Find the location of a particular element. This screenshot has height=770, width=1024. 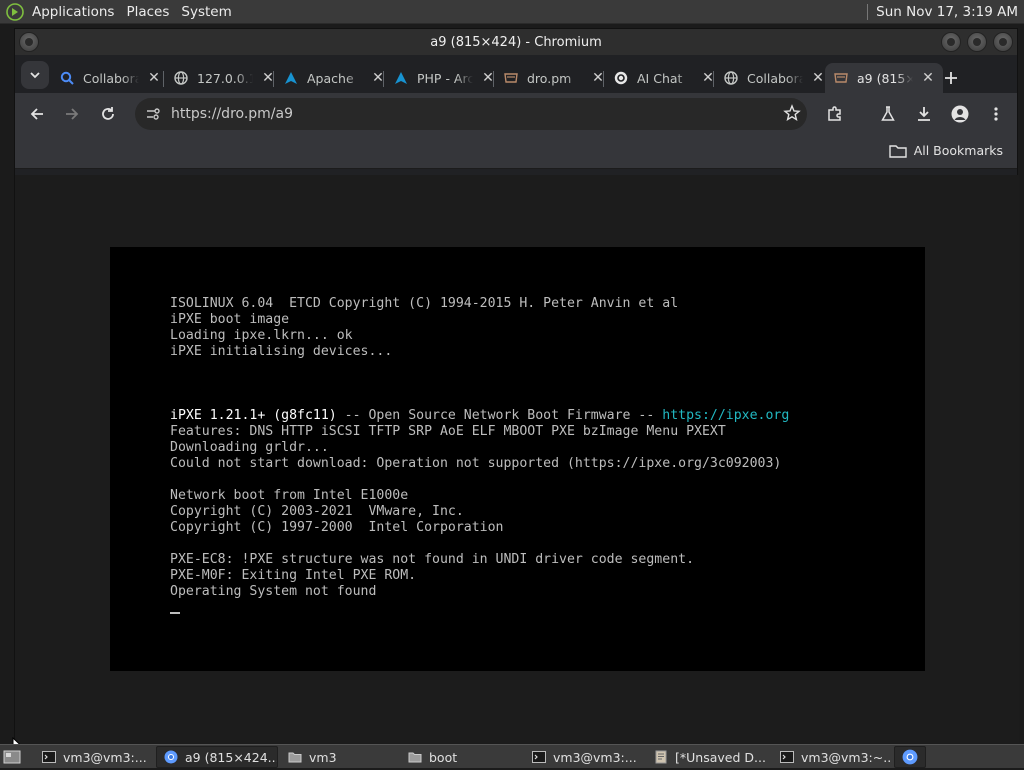

taskbar-item-boot-folder: boot is located at coordinates (460, 757).